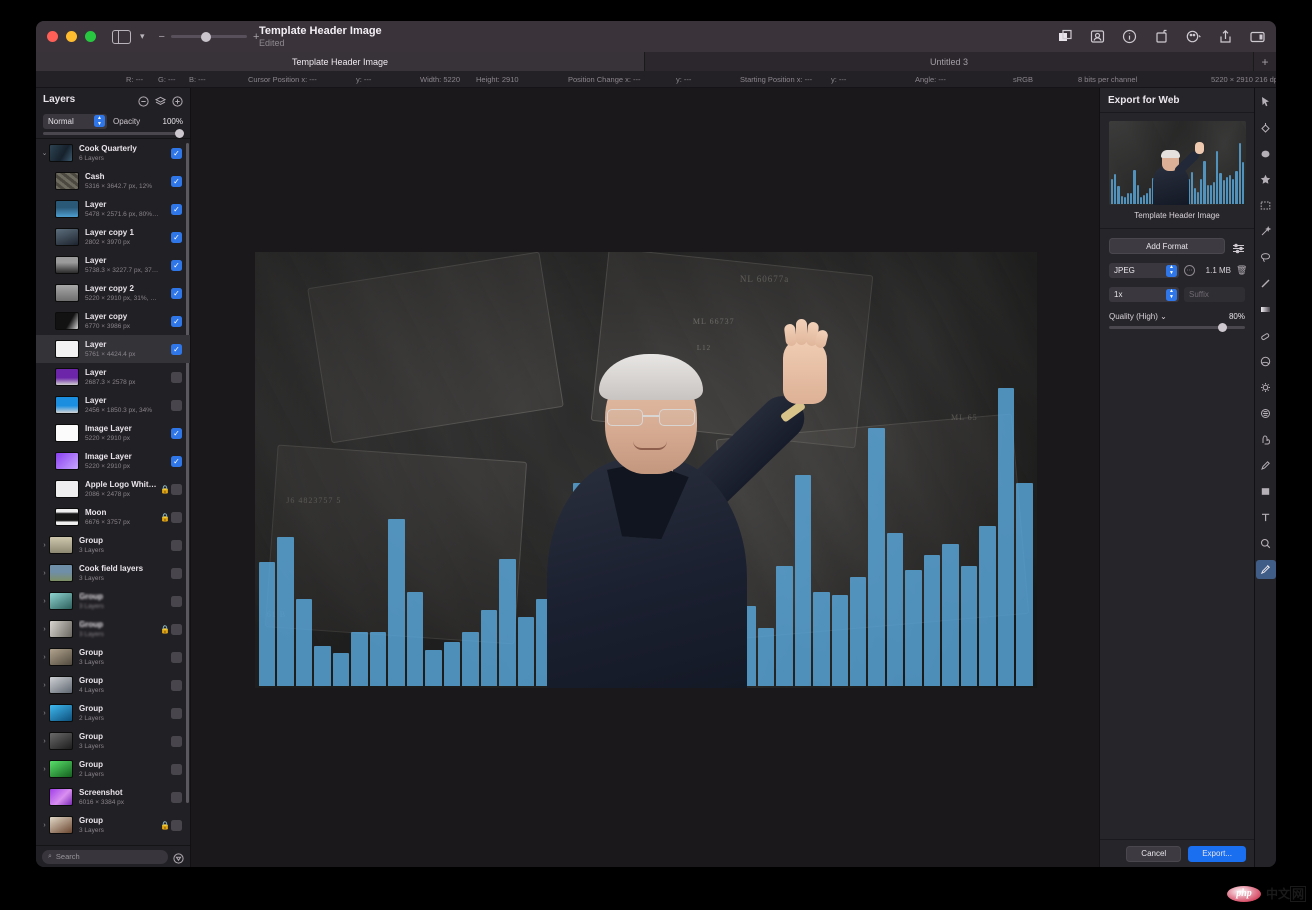  Describe the element at coordinates (52, 36) in the screenshot. I see `close-button` at that location.